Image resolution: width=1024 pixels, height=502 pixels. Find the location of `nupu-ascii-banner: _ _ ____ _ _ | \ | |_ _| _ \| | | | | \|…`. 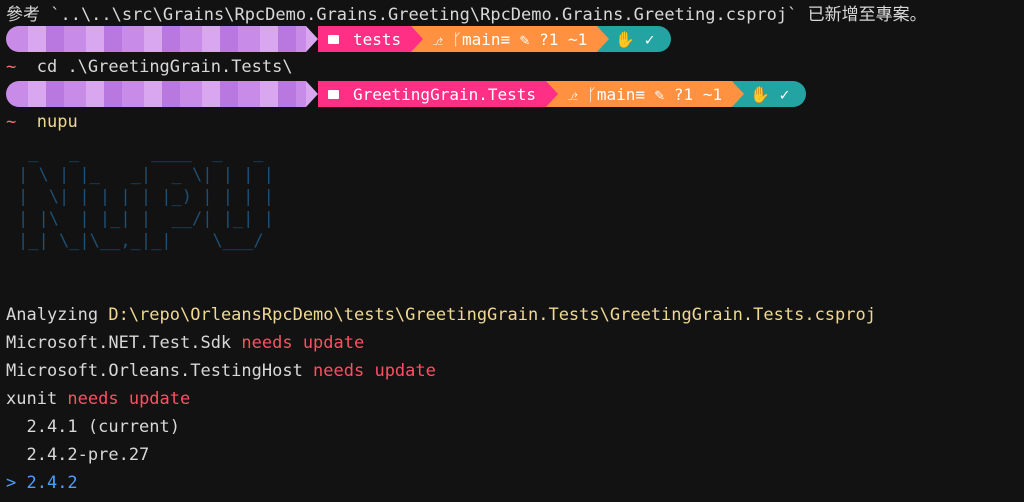

nupu-ascii-banner: _ _ ____ _ _ | \ | |_ _| _ \| | | | | \|… is located at coordinates (146, 197).